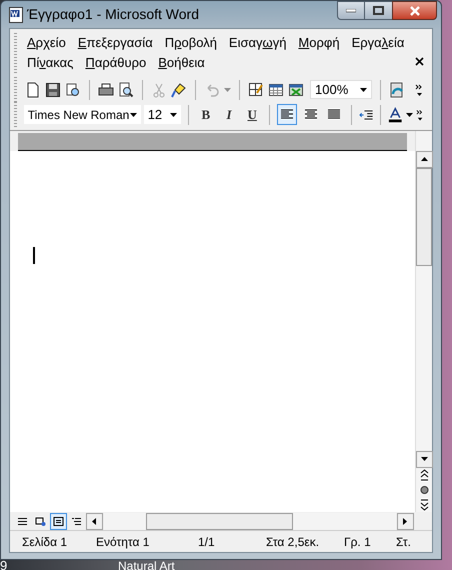 The width and height of the screenshot is (452, 570). I want to click on align-button, so click(287, 114).